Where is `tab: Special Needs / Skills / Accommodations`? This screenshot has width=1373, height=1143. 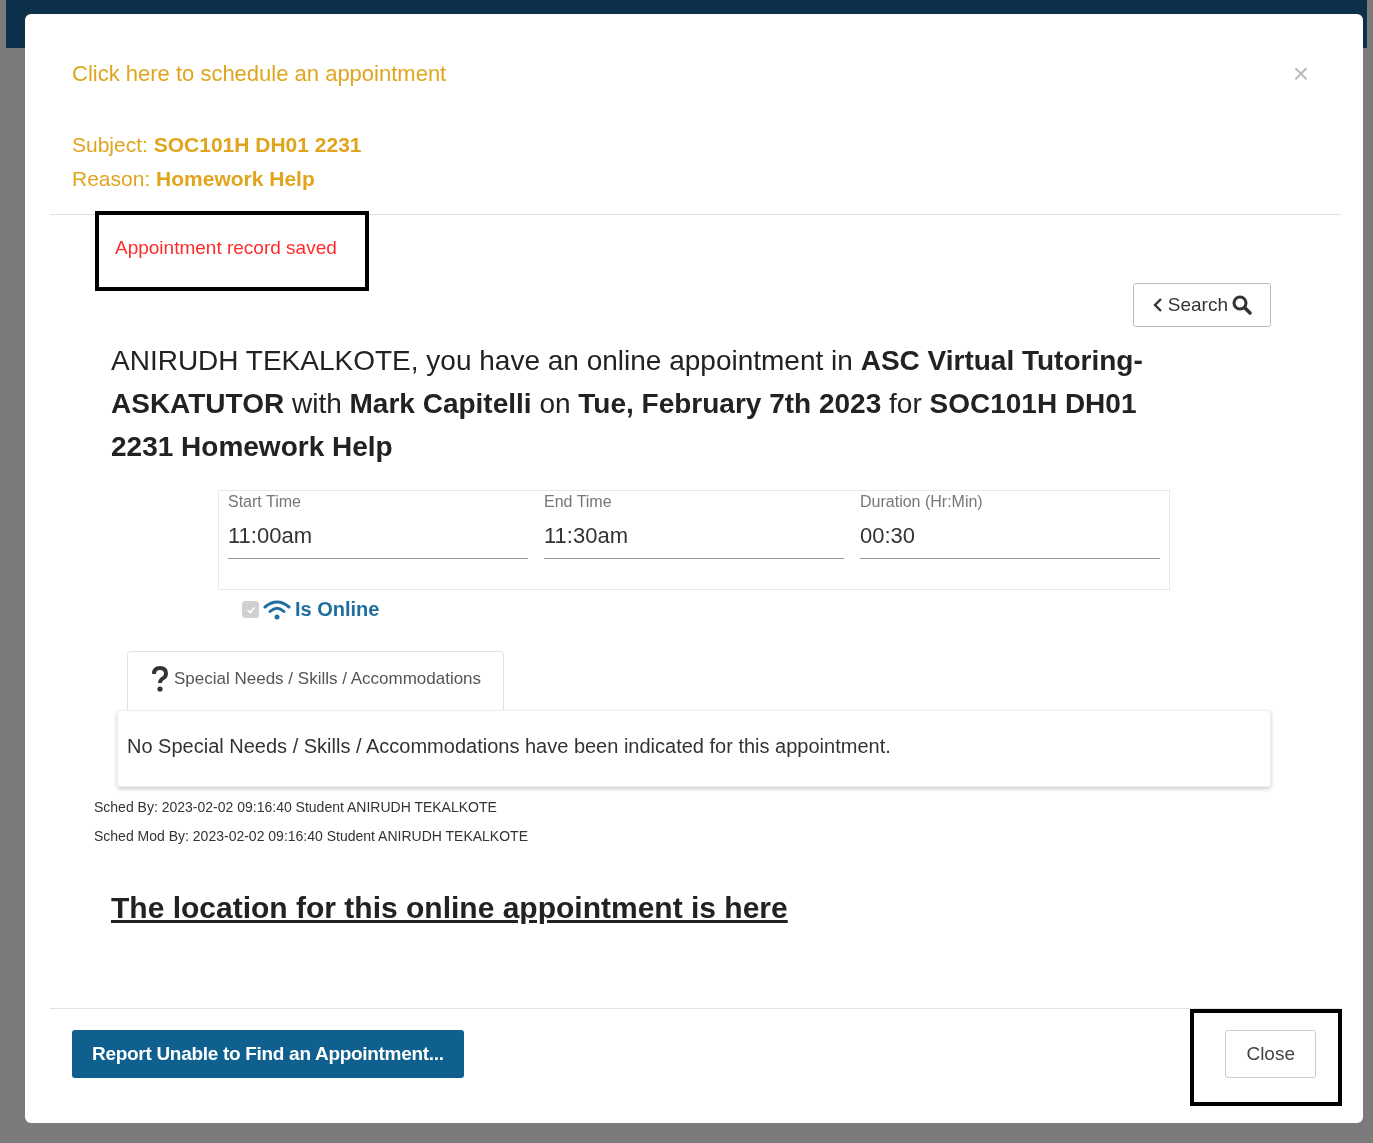
tab: Special Needs / Skills / Accommodations is located at coordinates (316, 680).